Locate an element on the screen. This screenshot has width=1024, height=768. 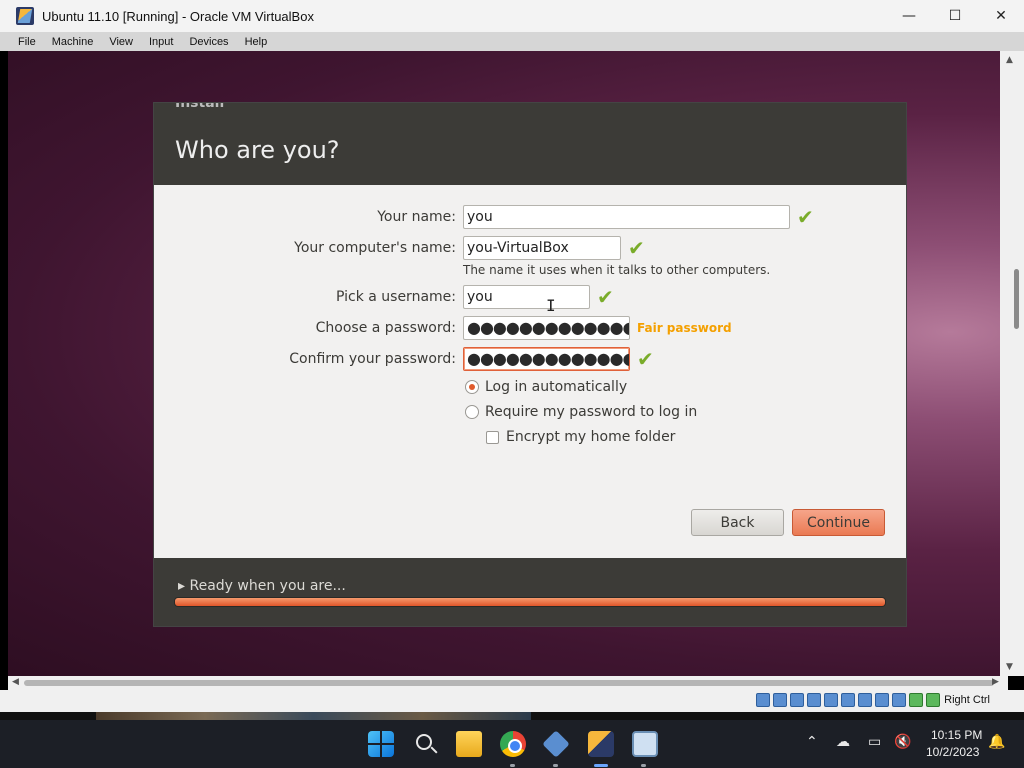
network-icon is located at coordinates (814, 700).